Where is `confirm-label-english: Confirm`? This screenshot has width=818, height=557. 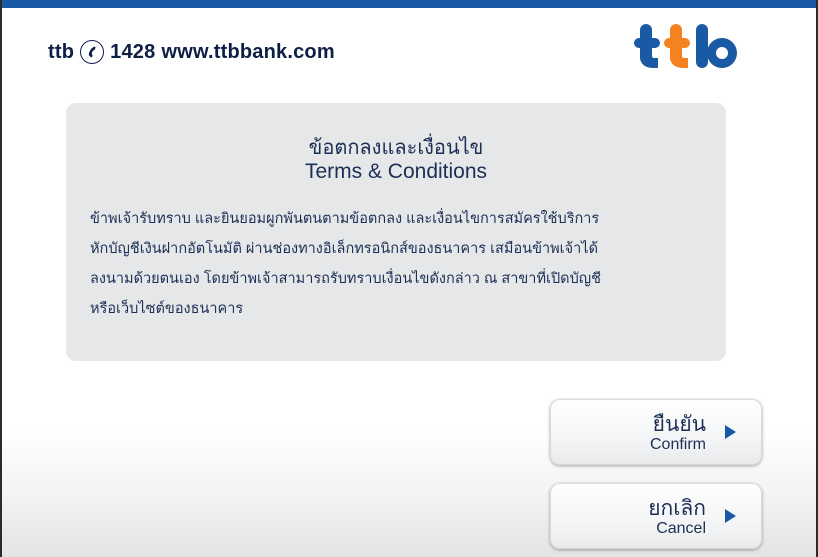
confirm-label-english: Confirm is located at coordinates (677, 444).